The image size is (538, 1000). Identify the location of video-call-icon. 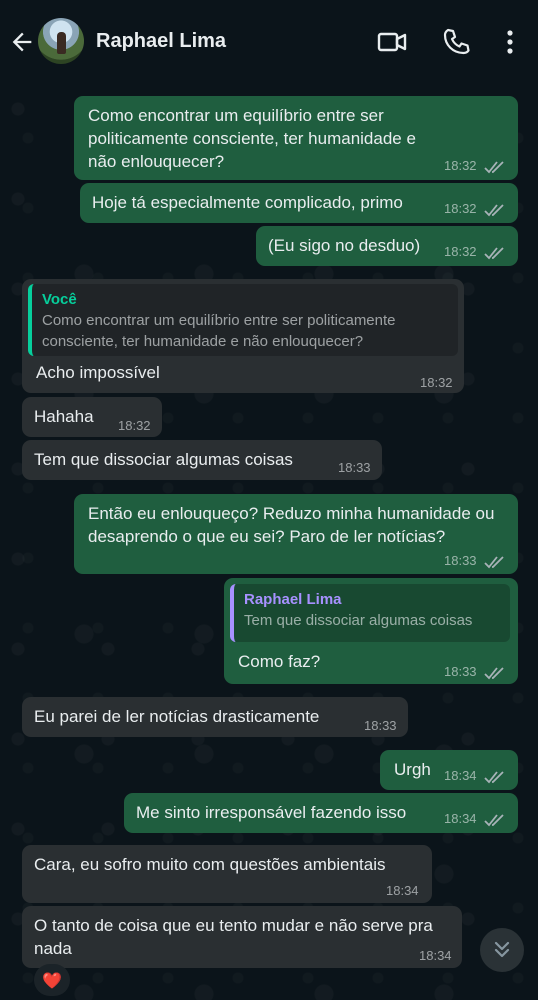
(392, 42).